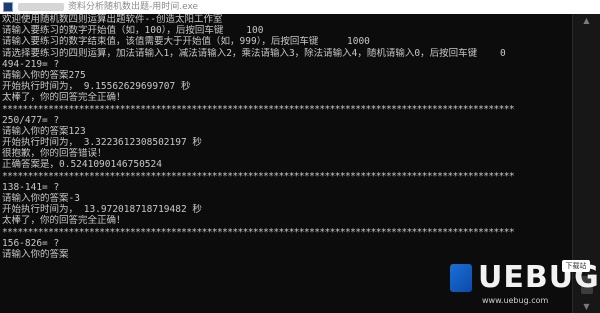 Image resolution: width=600 pixels, height=313 pixels. I want to click on console-line: 请输入你的答案275, so click(44, 75).